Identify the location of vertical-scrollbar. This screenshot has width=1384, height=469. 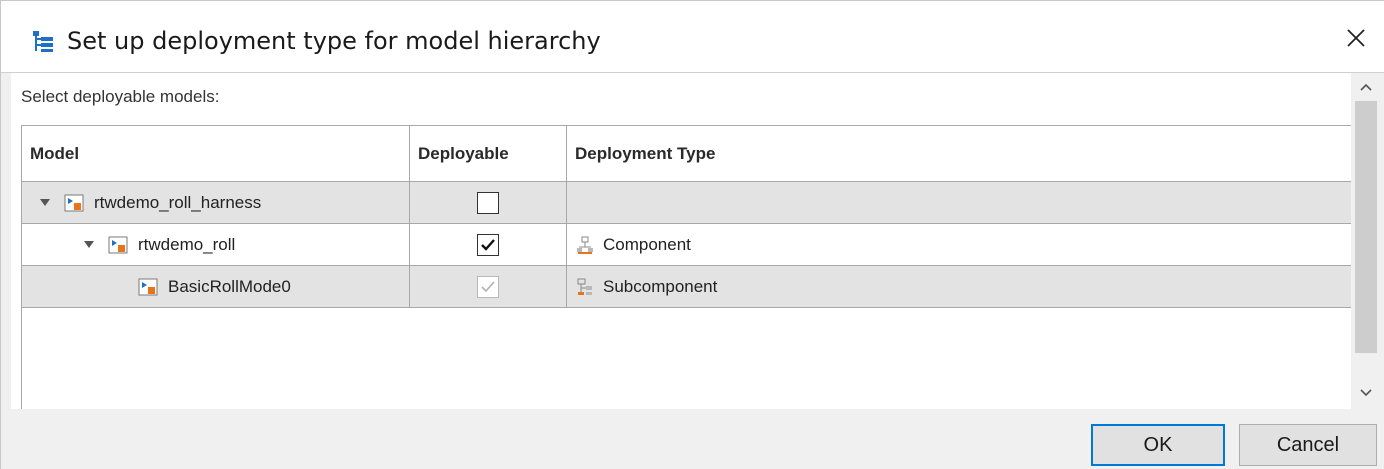
(1366, 241).